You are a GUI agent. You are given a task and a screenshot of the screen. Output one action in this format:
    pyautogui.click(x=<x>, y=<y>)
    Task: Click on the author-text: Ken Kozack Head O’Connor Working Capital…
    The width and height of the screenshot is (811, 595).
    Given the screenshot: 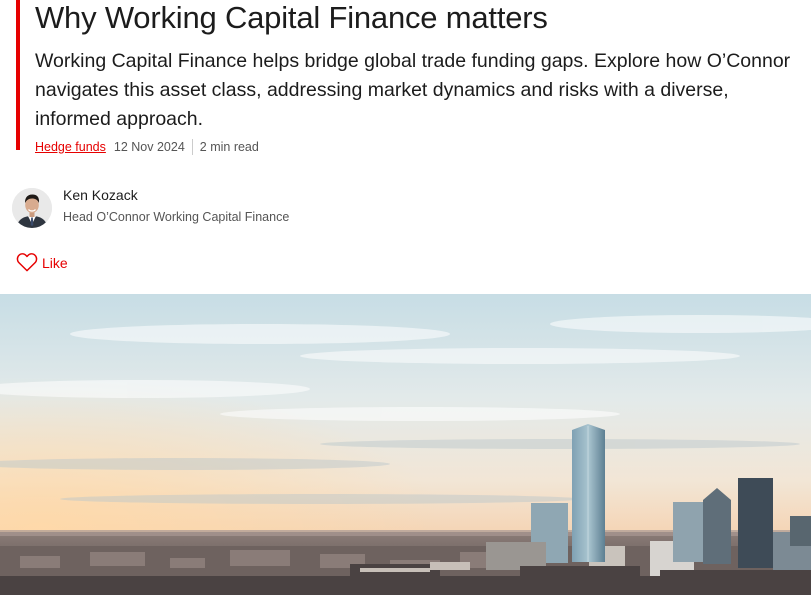 What is the action you would take?
    pyautogui.click(x=176, y=206)
    